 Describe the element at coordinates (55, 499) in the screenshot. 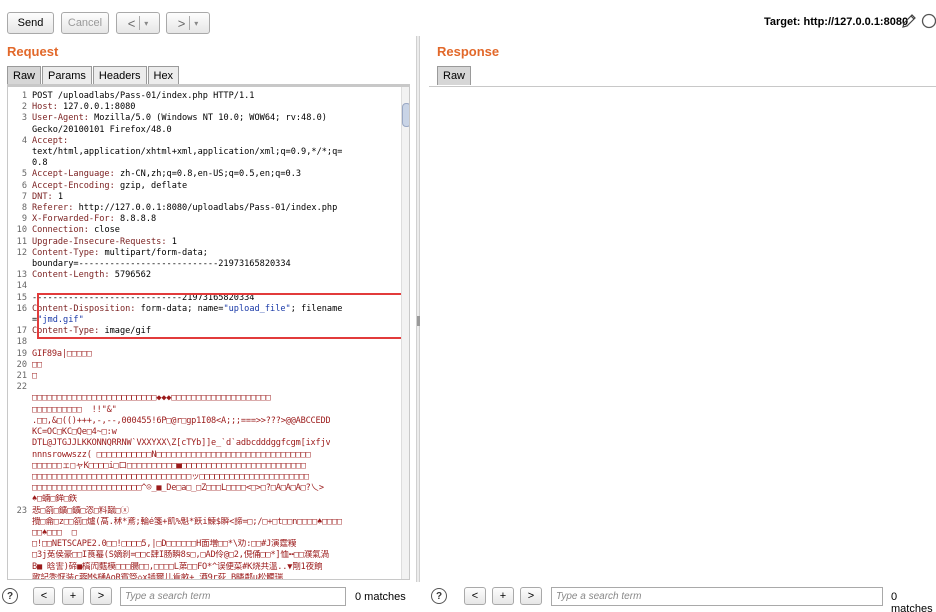

I see `header-value: ♠□蝻□鉾□鉃` at that location.